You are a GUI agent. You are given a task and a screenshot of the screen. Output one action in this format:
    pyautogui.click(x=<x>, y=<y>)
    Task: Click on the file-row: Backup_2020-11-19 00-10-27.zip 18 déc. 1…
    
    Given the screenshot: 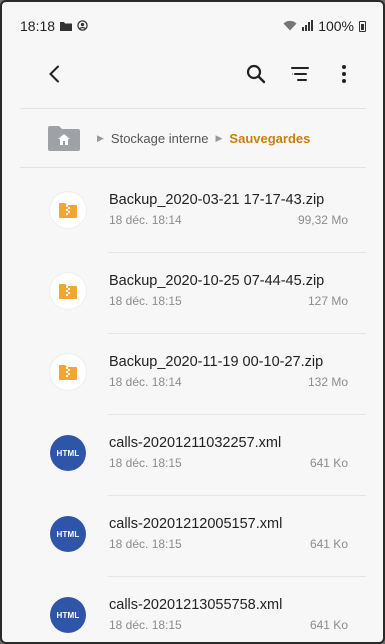 What is the action you would take?
    pyautogui.click(x=193, y=374)
    